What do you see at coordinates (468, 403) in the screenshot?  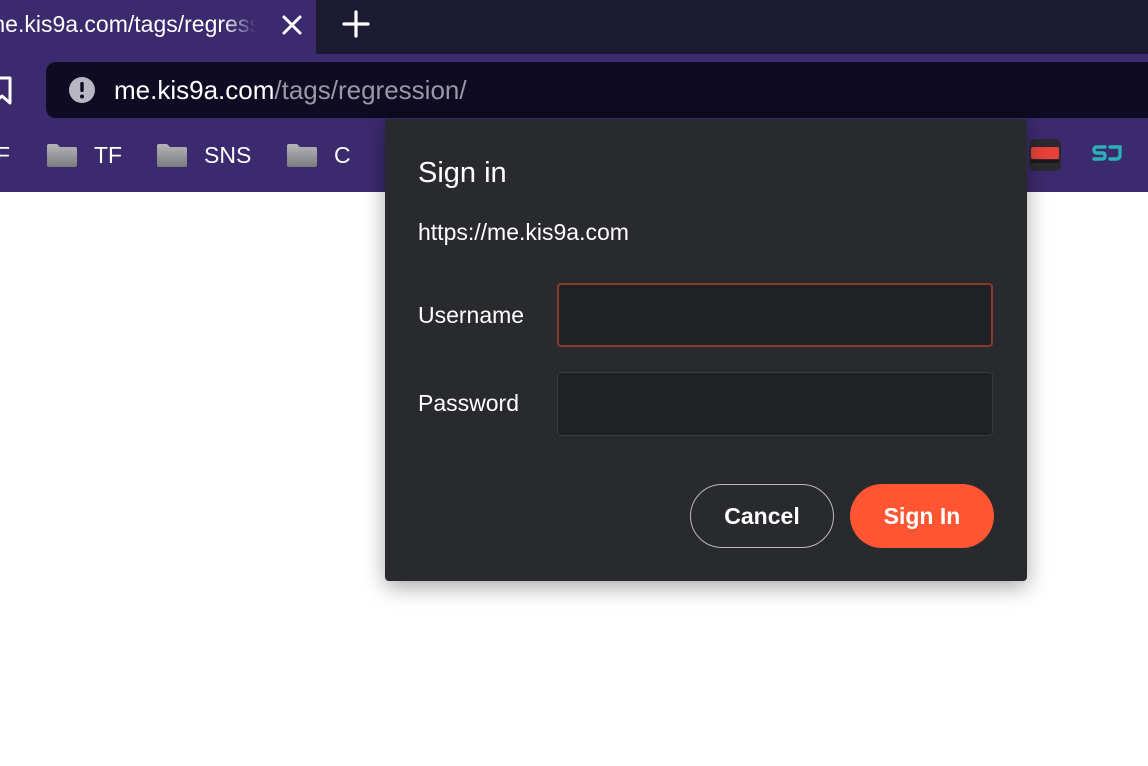 I see `password-label: Password` at bounding box center [468, 403].